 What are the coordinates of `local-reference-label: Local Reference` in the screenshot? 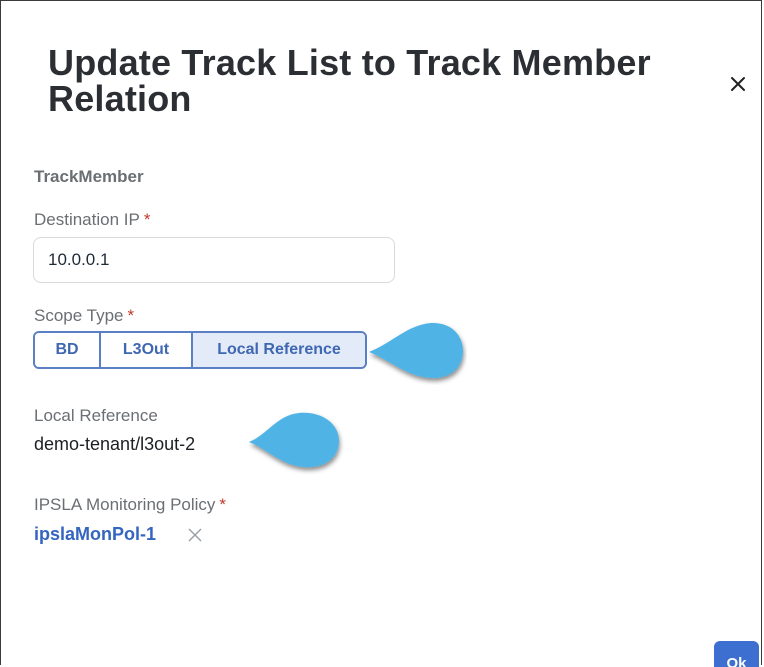 It's located at (96, 415).